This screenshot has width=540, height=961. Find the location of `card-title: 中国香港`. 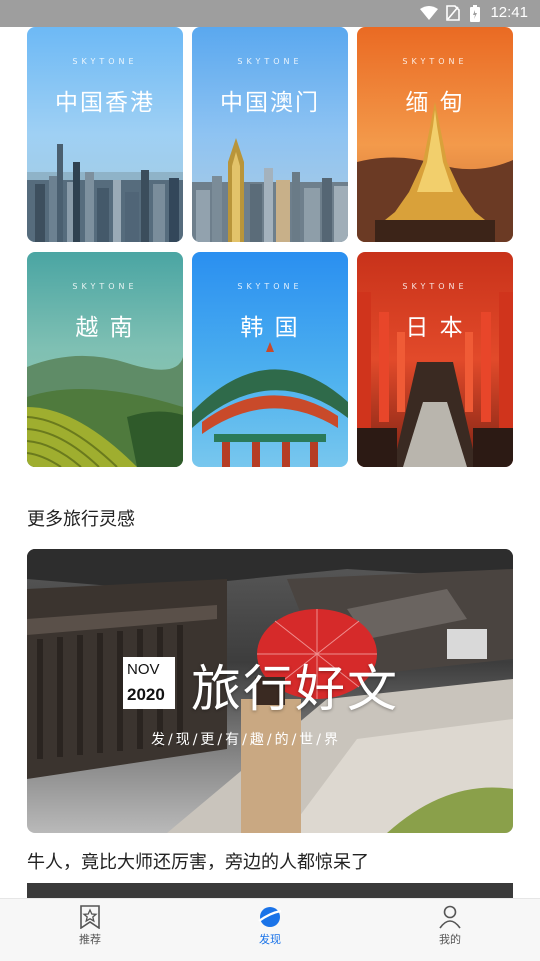

card-title: 中国香港 is located at coordinates (105, 103).